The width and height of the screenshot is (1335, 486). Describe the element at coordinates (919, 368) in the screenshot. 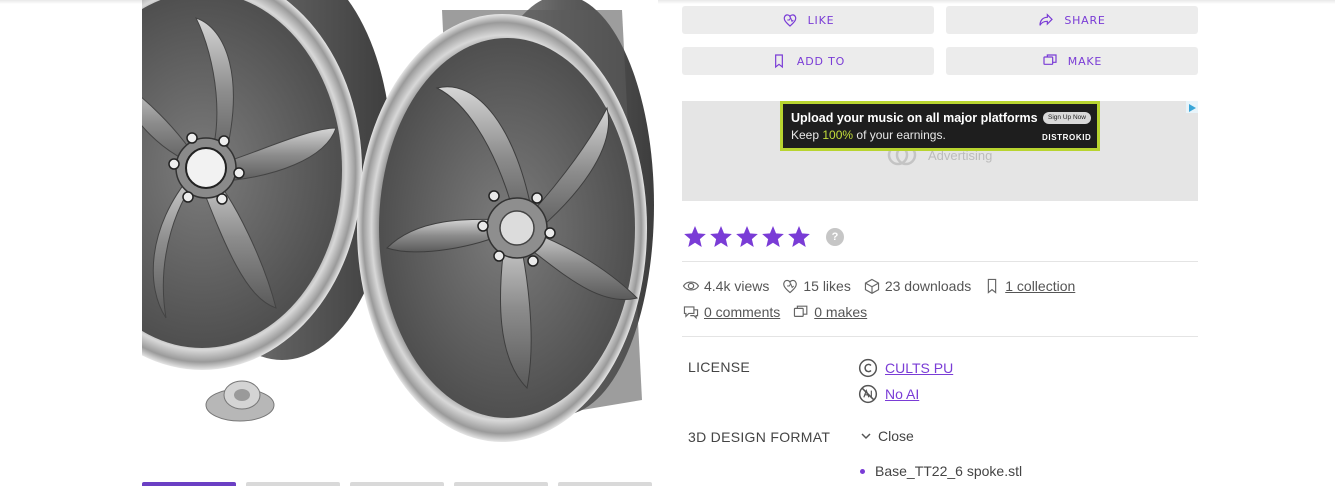

I see `license-link: CULTS PU` at that location.